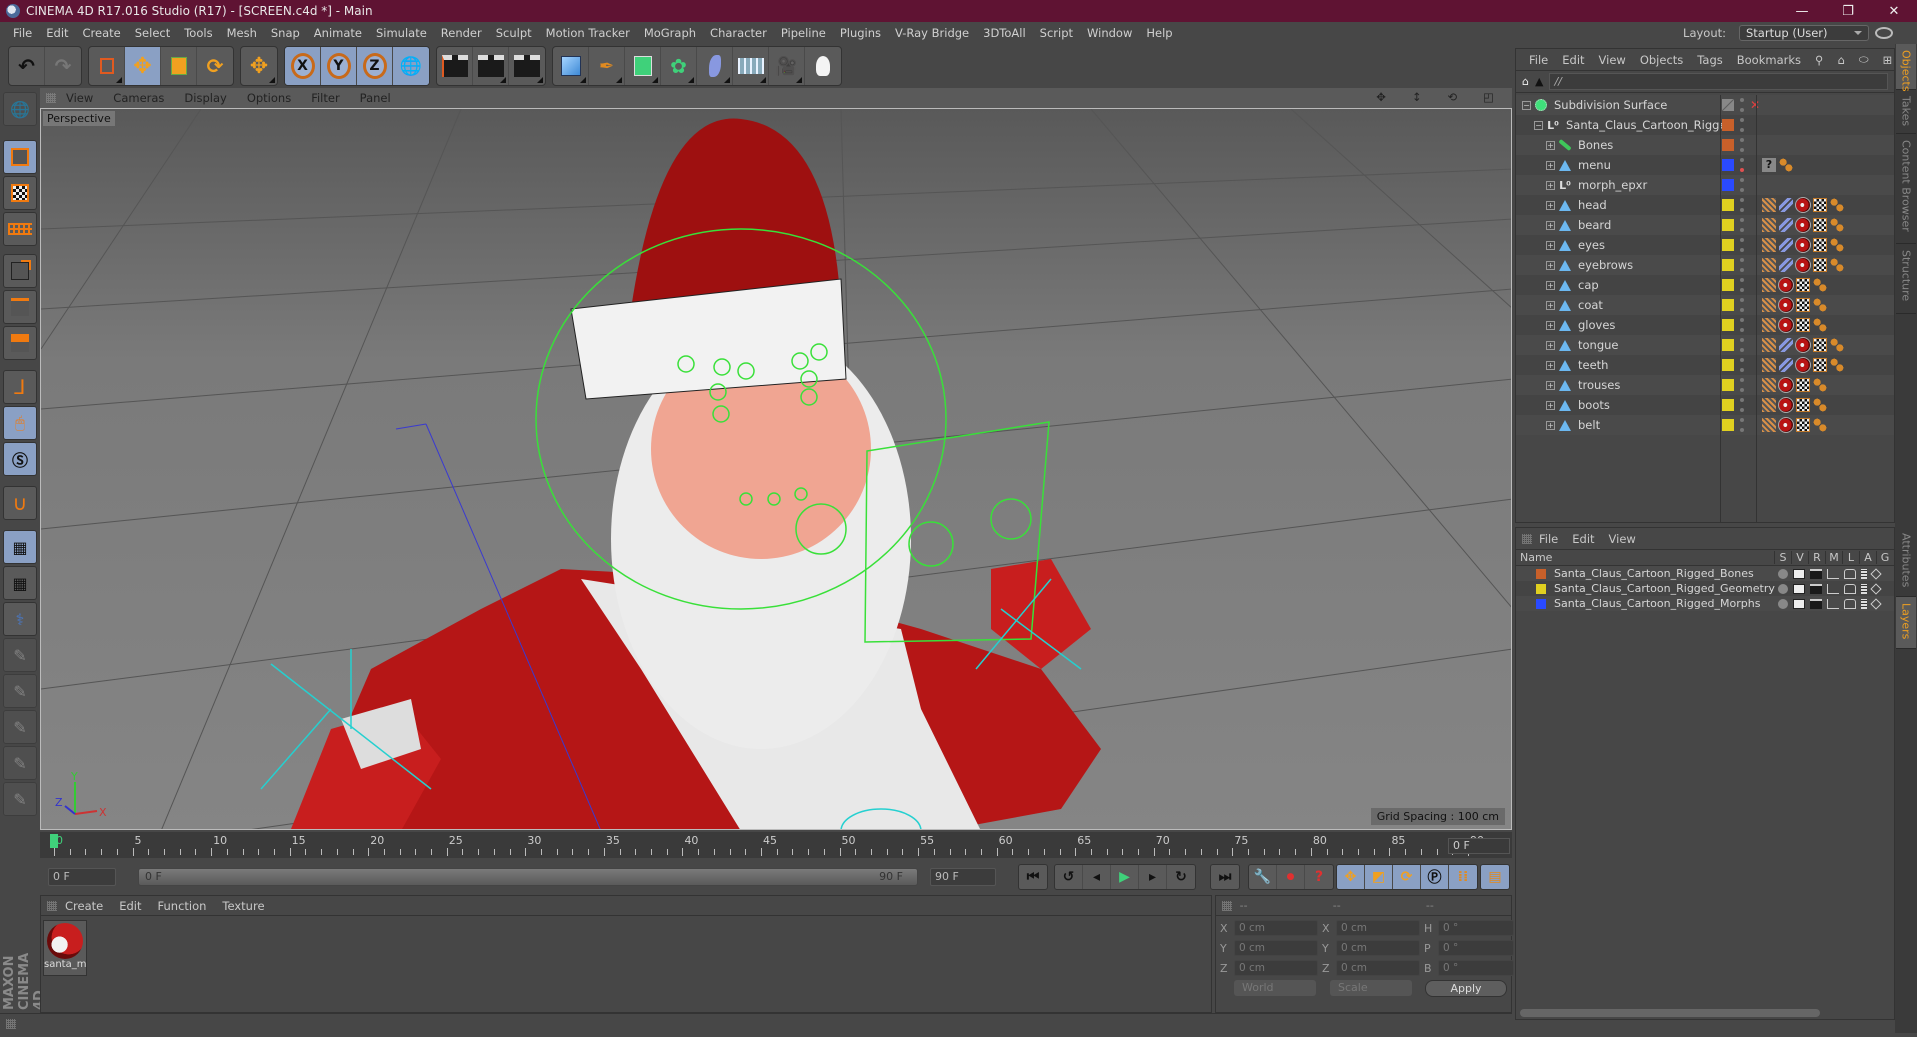 The height and width of the screenshot is (1037, 1917). I want to click on object-name: Subdivision Surface, so click(1610, 105).